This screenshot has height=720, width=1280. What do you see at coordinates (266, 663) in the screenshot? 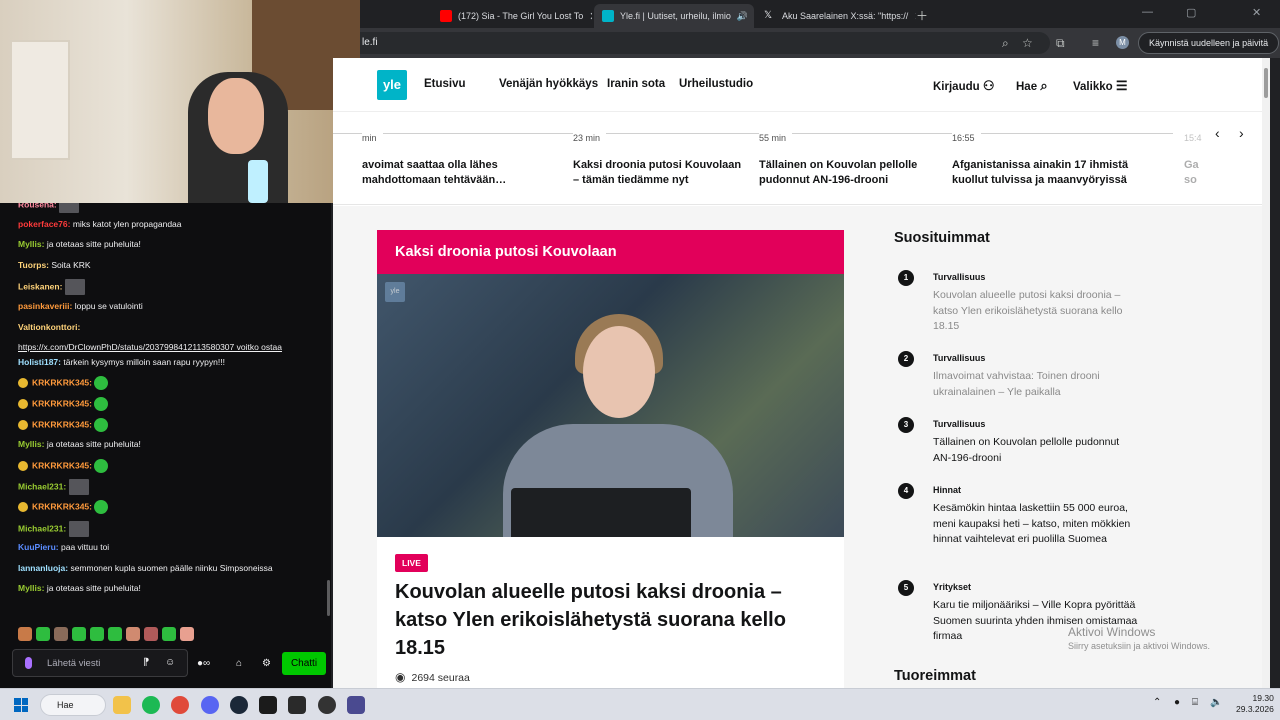
I see `settings-icon: ⚙` at bounding box center [266, 663].